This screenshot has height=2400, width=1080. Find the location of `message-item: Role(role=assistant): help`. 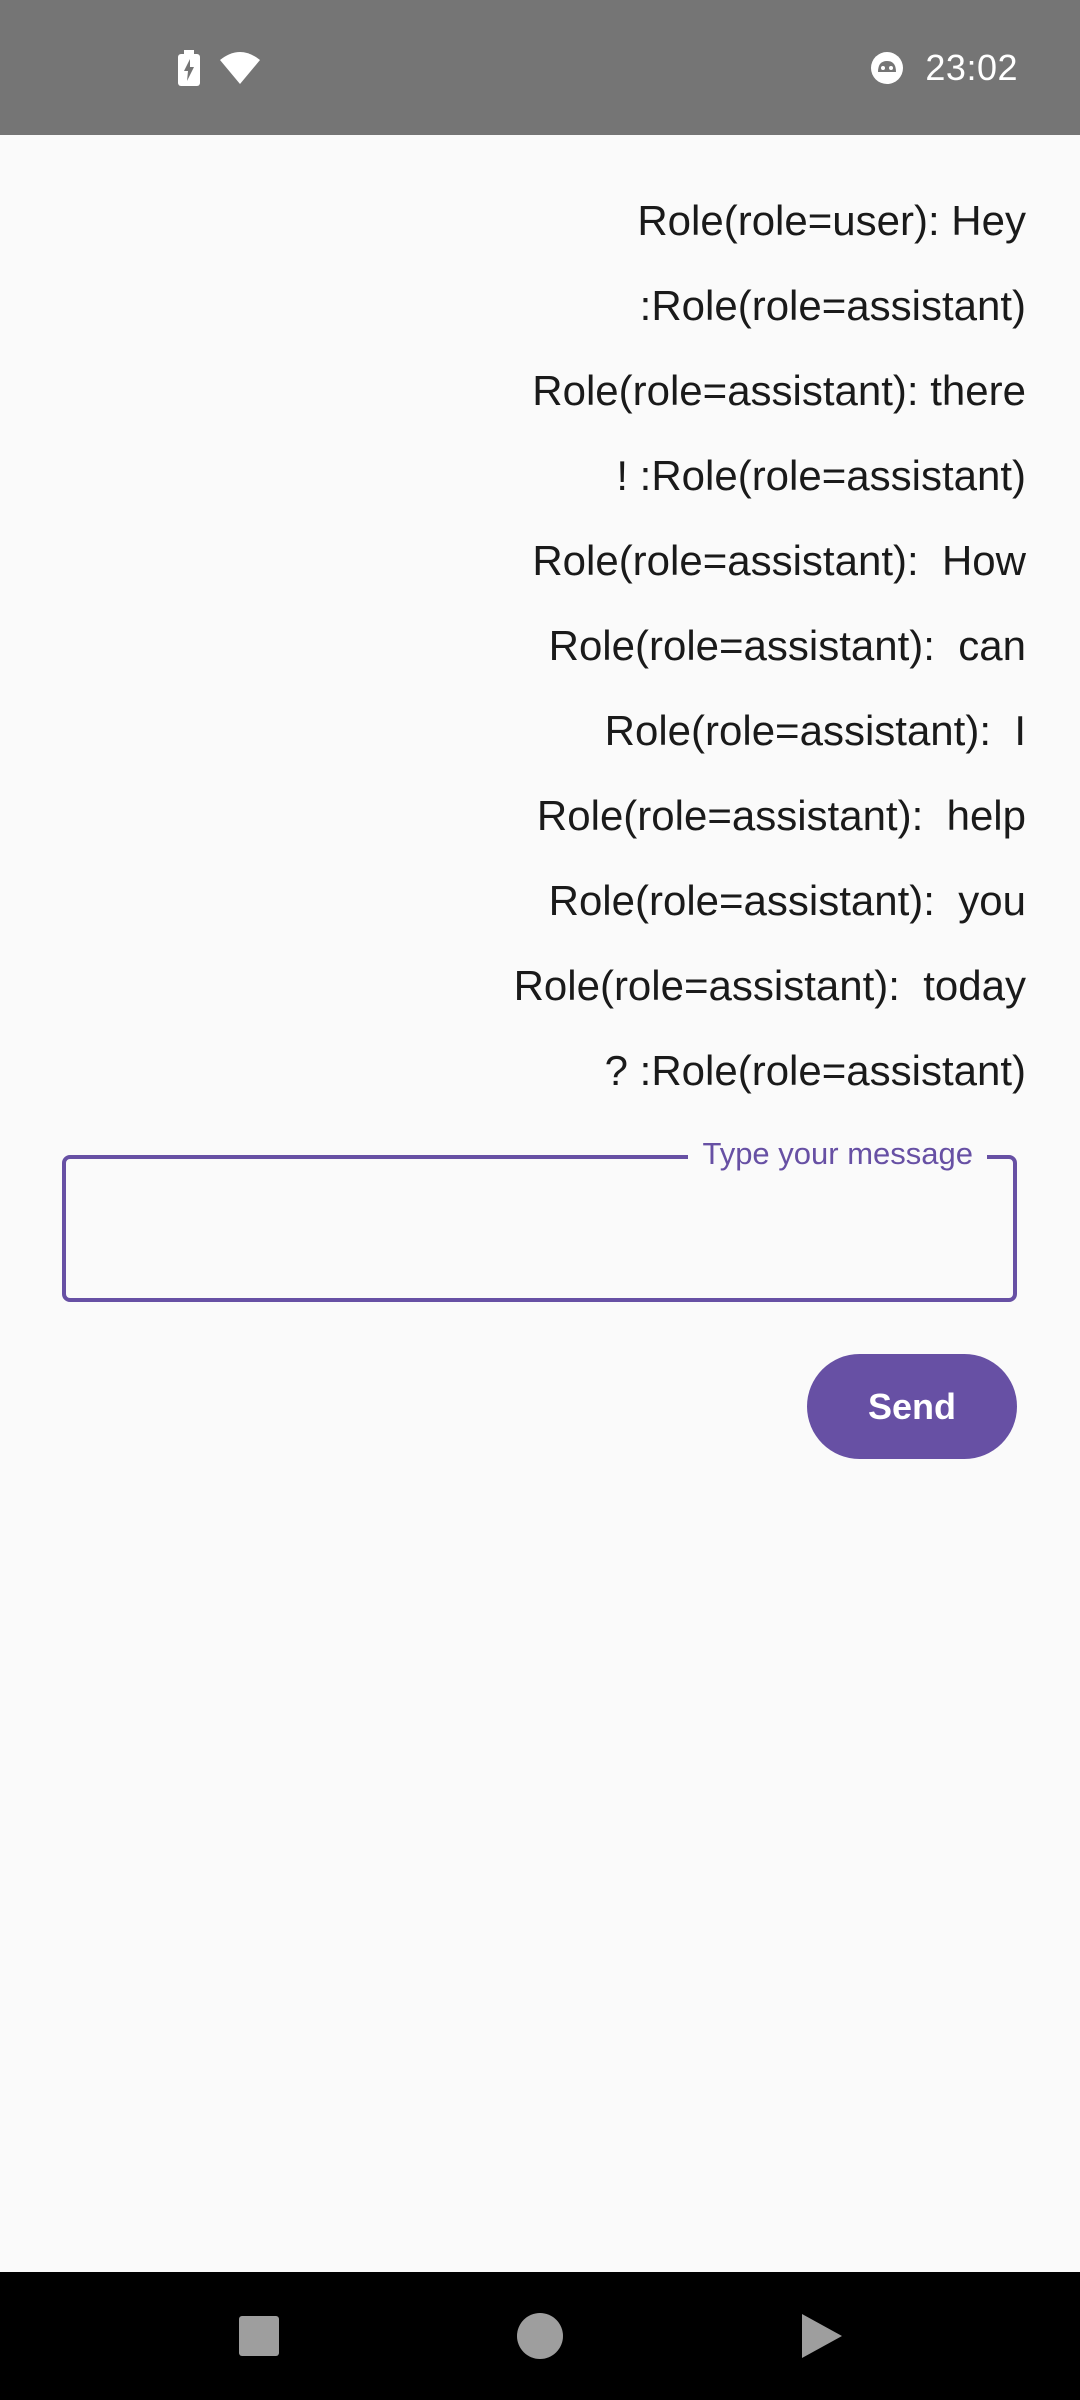

message-item: Role(role=assistant): help is located at coordinates (781, 815).